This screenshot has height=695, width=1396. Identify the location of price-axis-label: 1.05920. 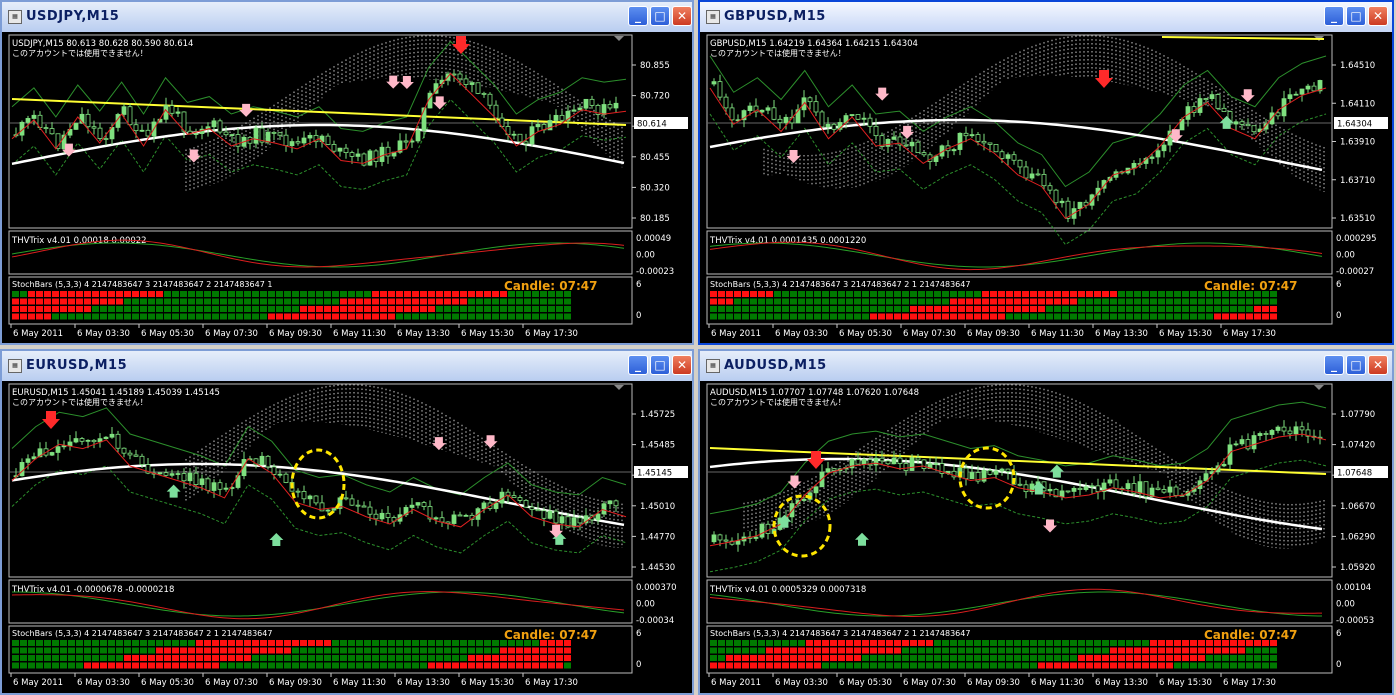
(1357, 568).